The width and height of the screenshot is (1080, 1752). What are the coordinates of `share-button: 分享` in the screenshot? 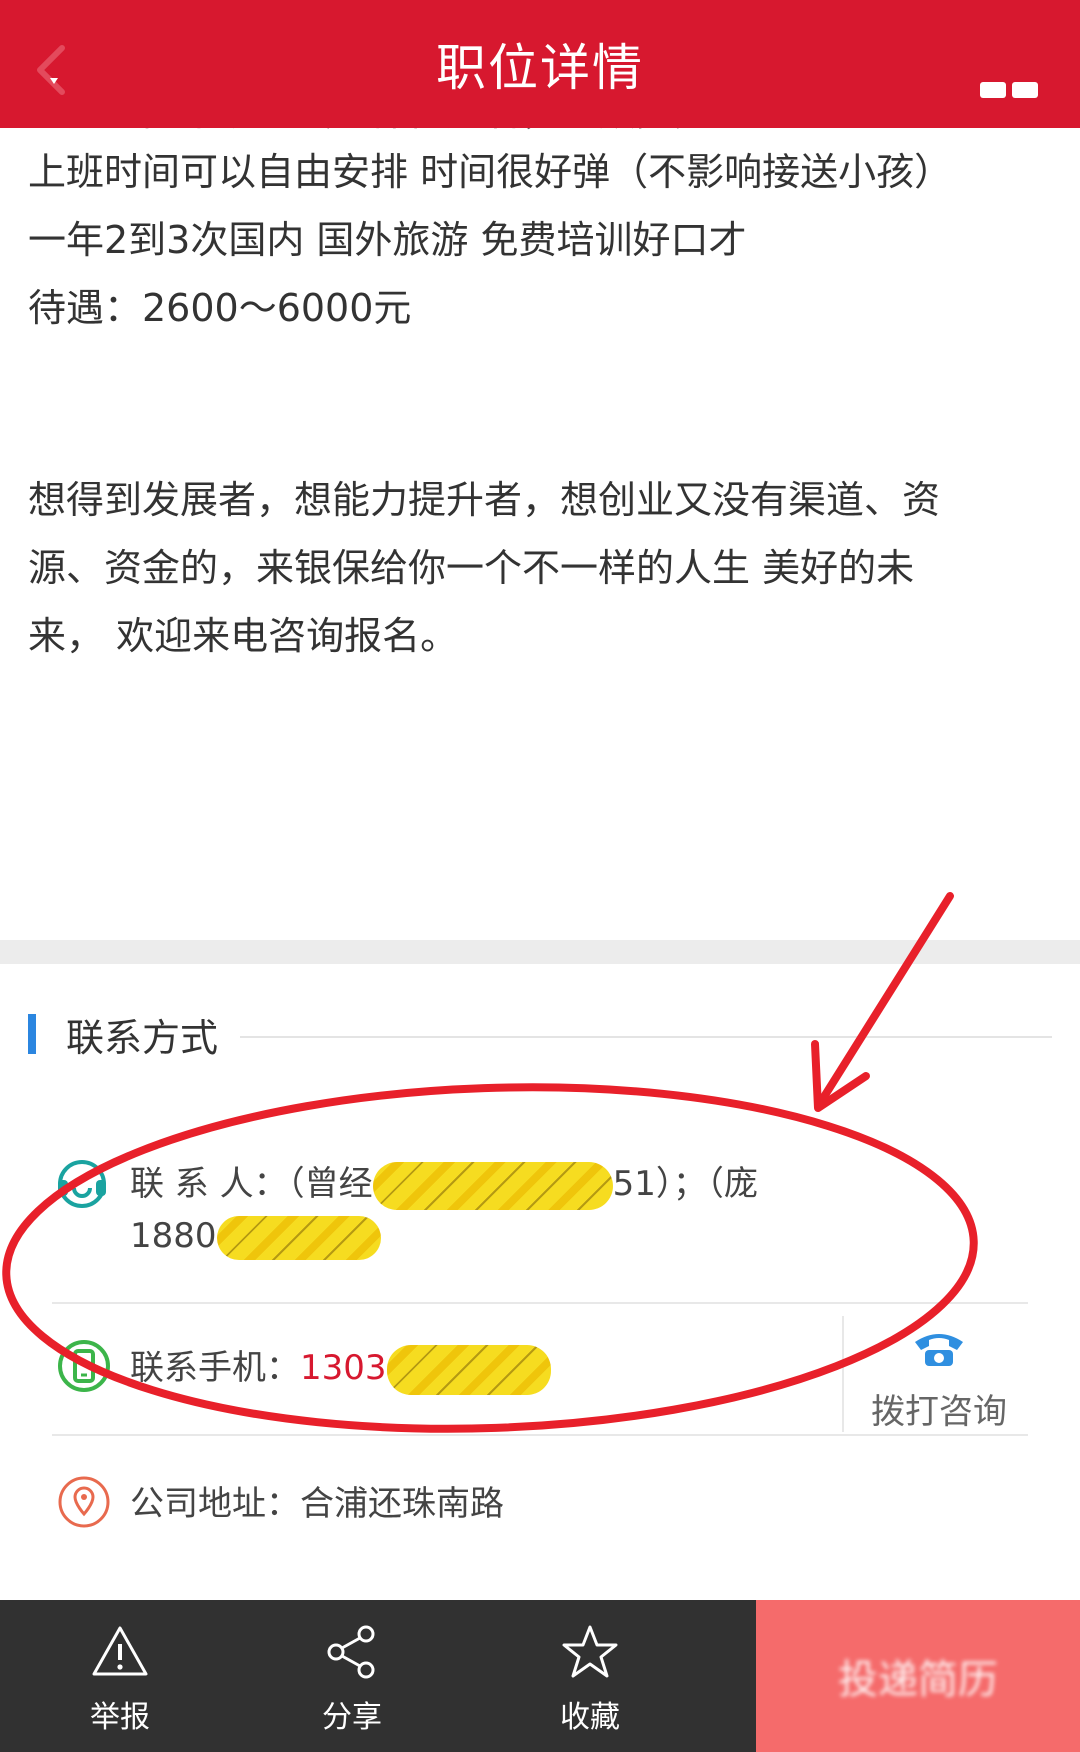 It's located at (352, 1676).